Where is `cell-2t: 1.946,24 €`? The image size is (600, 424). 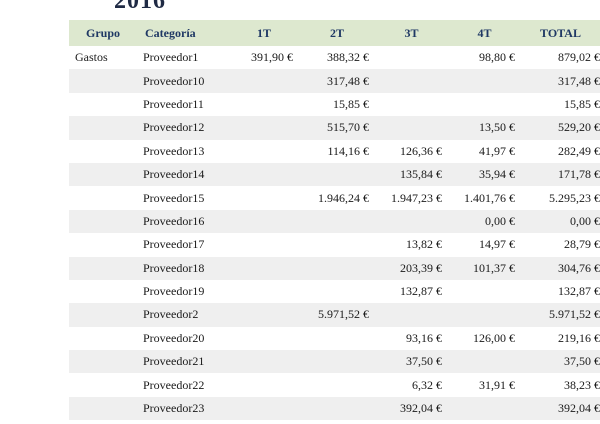
cell-2t: 1.946,24 € is located at coordinates (337, 197).